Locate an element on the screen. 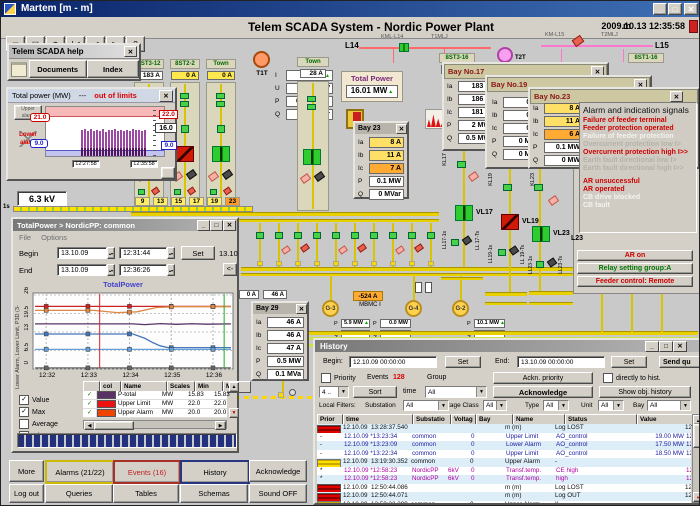 The height and width of the screenshot is (506, 700). menu-file: File is located at coordinates (25, 237).